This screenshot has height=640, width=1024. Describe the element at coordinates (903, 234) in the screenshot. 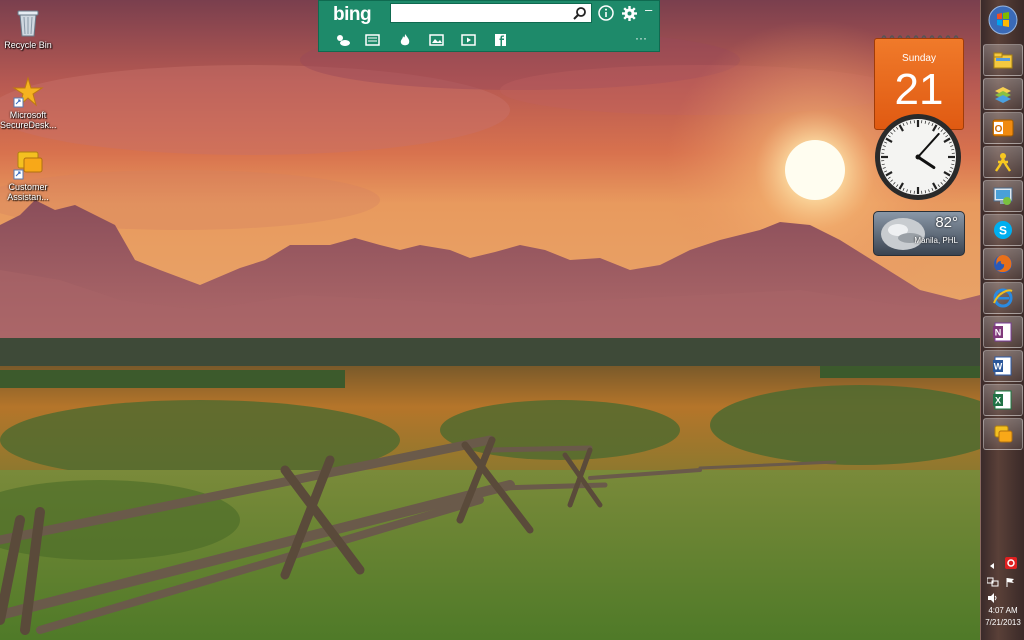

I see `weather-globe-icon` at that location.